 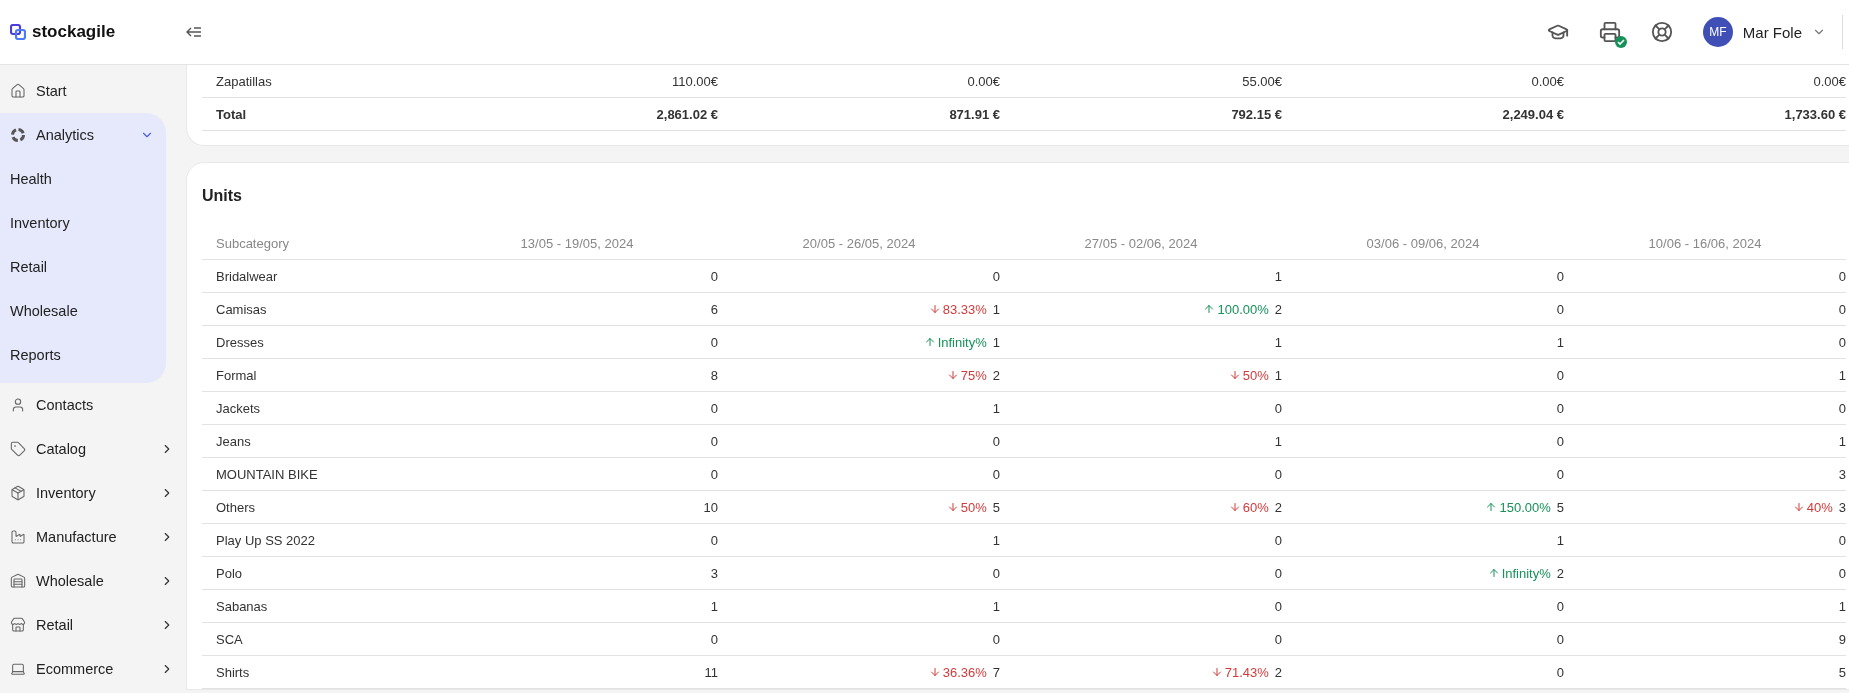 What do you see at coordinates (319, 342) in the screenshot?
I see `table-cell: Dresses` at bounding box center [319, 342].